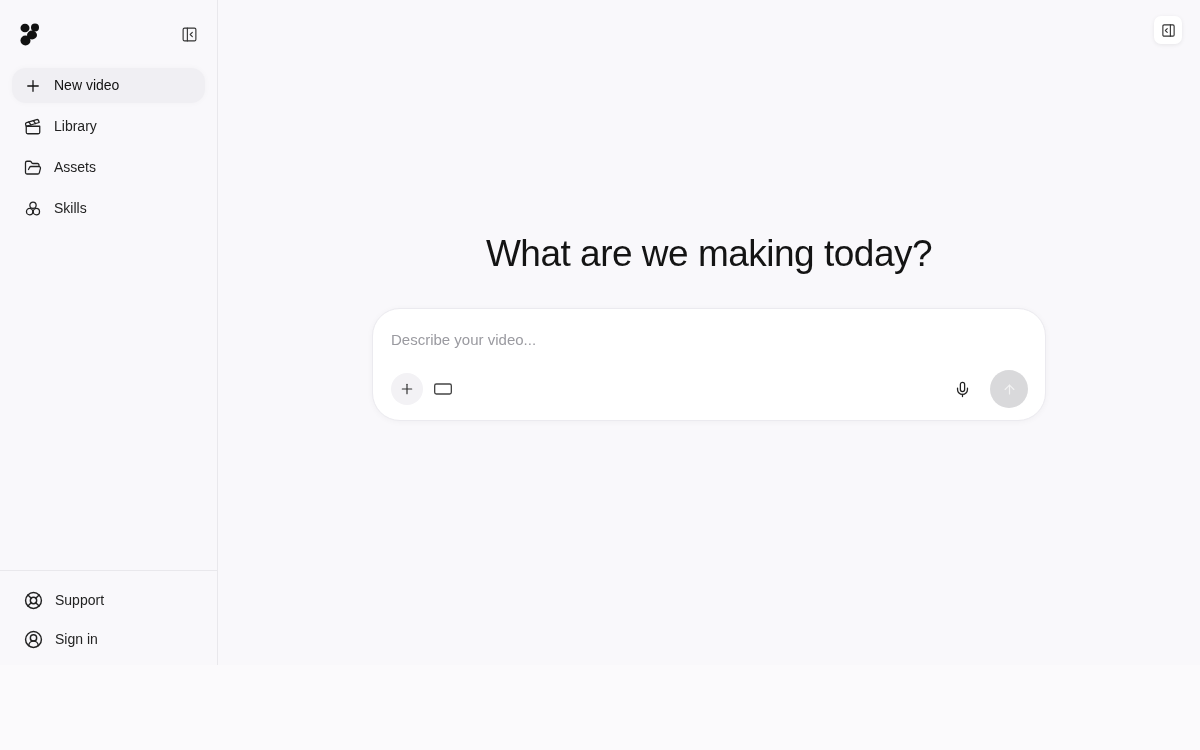 This screenshot has height=750, width=1200. What do you see at coordinates (709, 254) in the screenshot?
I see `page-heading: What are we making today?` at bounding box center [709, 254].